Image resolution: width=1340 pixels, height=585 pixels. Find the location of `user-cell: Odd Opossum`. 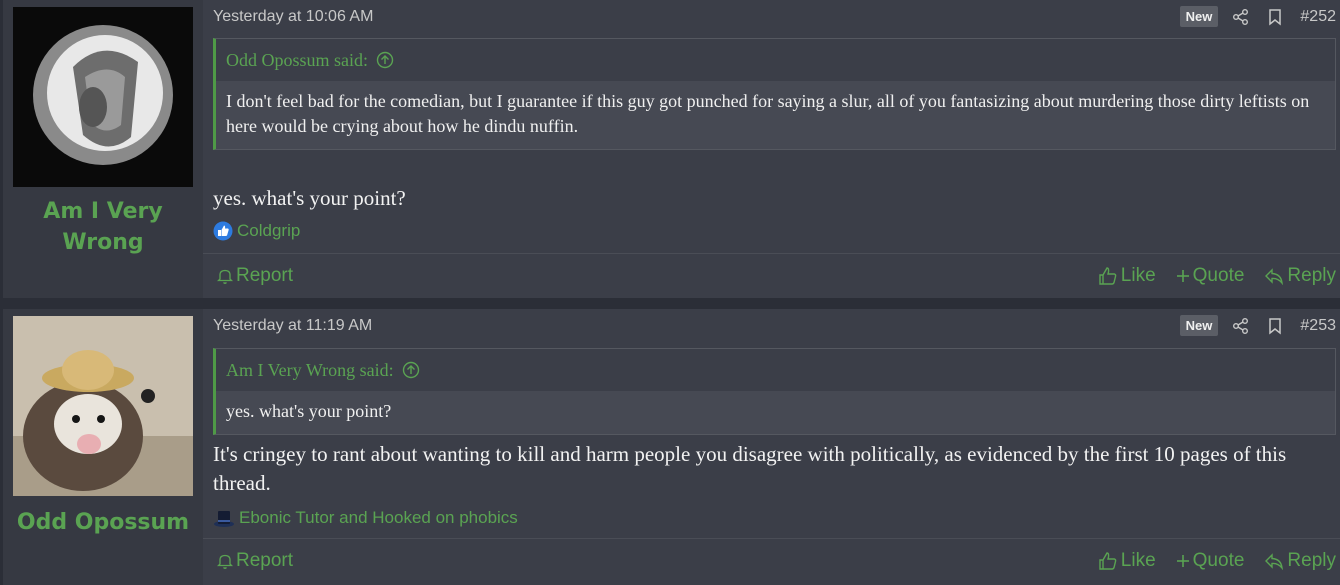

user-cell: Odd Opossum is located at coordinates (103, 447).